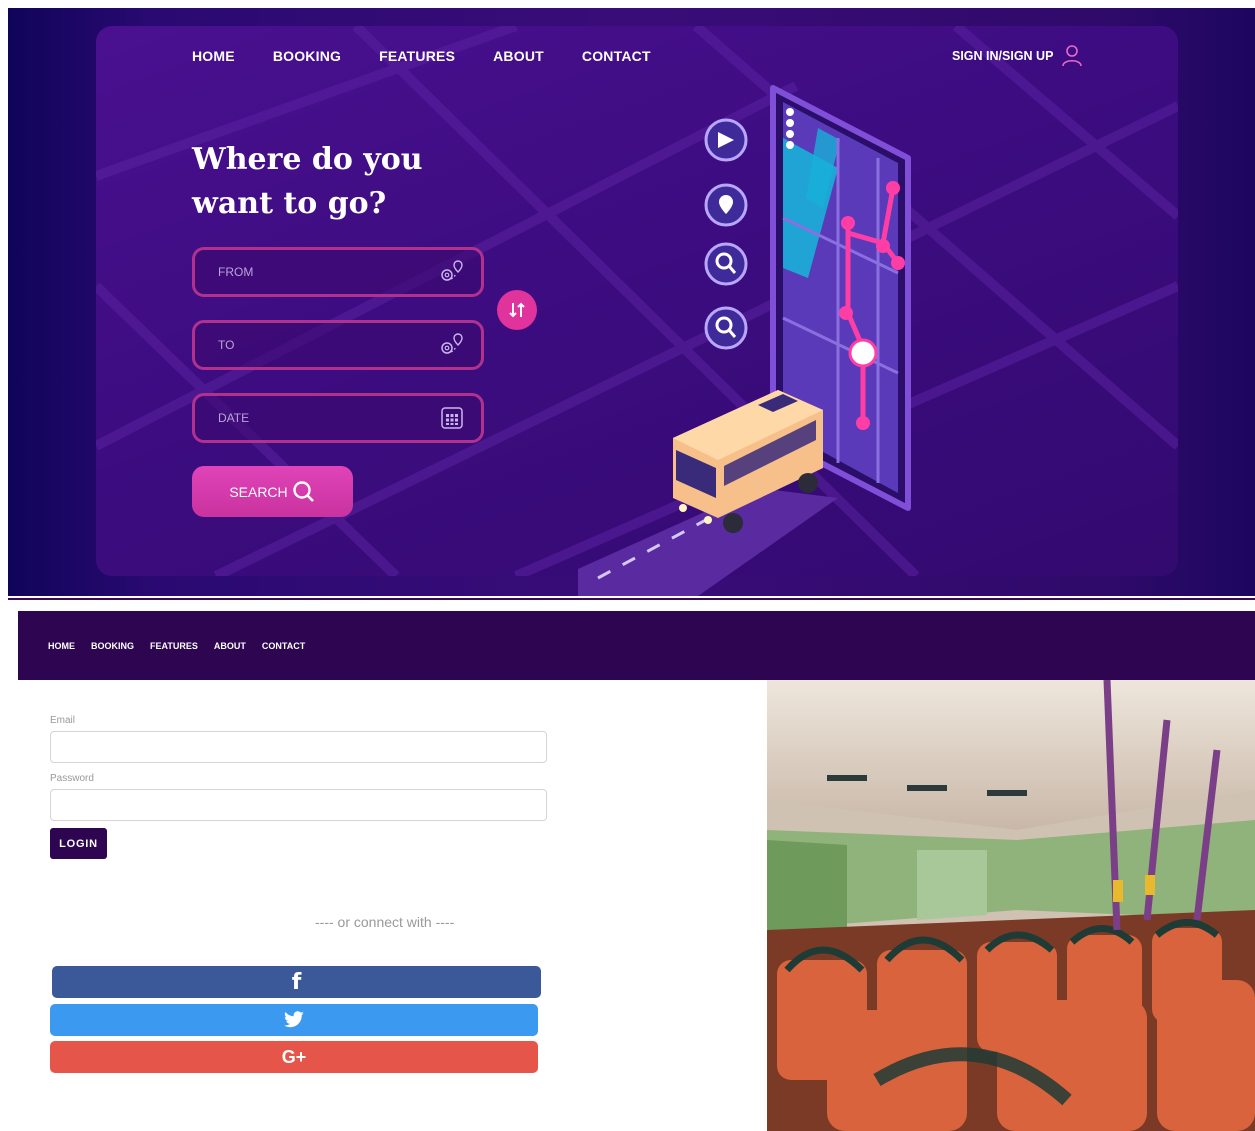 This screenshot has width=1255, height=1131. What do you see at coordinates (631, 599) in the screenshot?
I see `section-divider` at bounding box center [631, 599].